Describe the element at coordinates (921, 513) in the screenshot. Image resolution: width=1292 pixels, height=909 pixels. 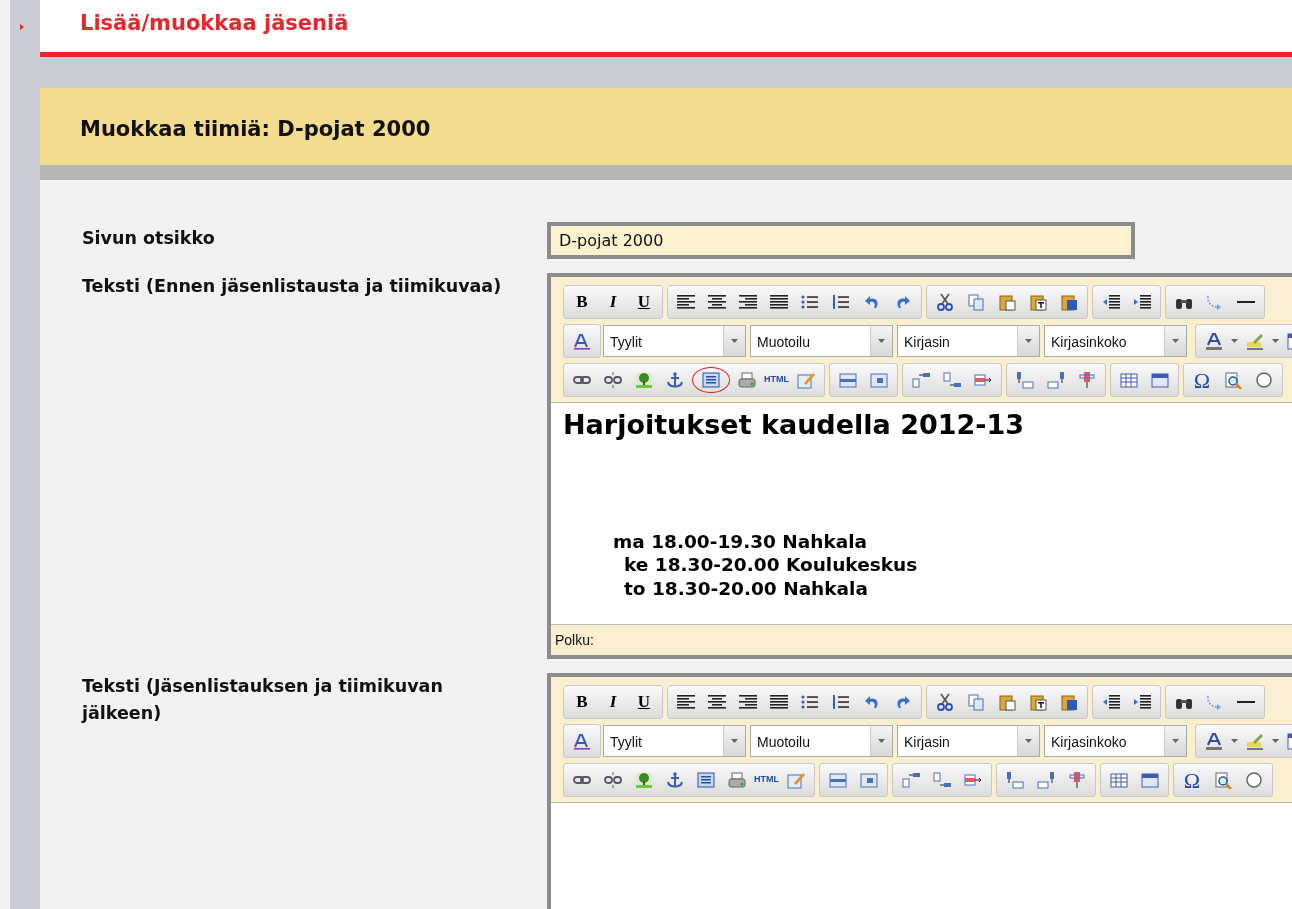
I see `editor-content-area: Harjoitukset kaudella 2012-13 ma 18.00-19.30 Nahkala ke 18.30-20.00 Koulukeskus to 18.30-20.00 Nahkala` at that location.